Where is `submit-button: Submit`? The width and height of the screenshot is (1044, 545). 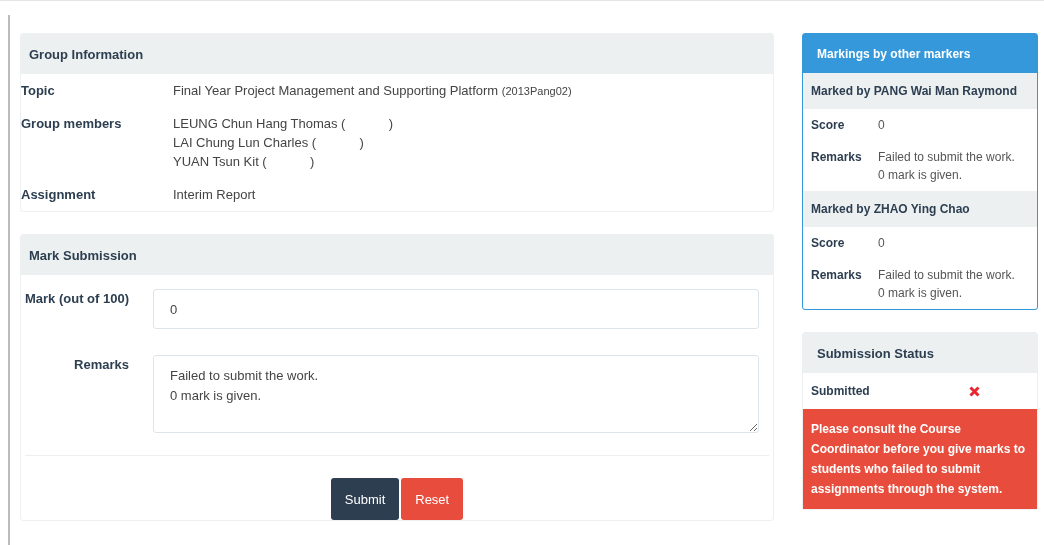 submit-button: Submit is located at coordinates (365, 499).